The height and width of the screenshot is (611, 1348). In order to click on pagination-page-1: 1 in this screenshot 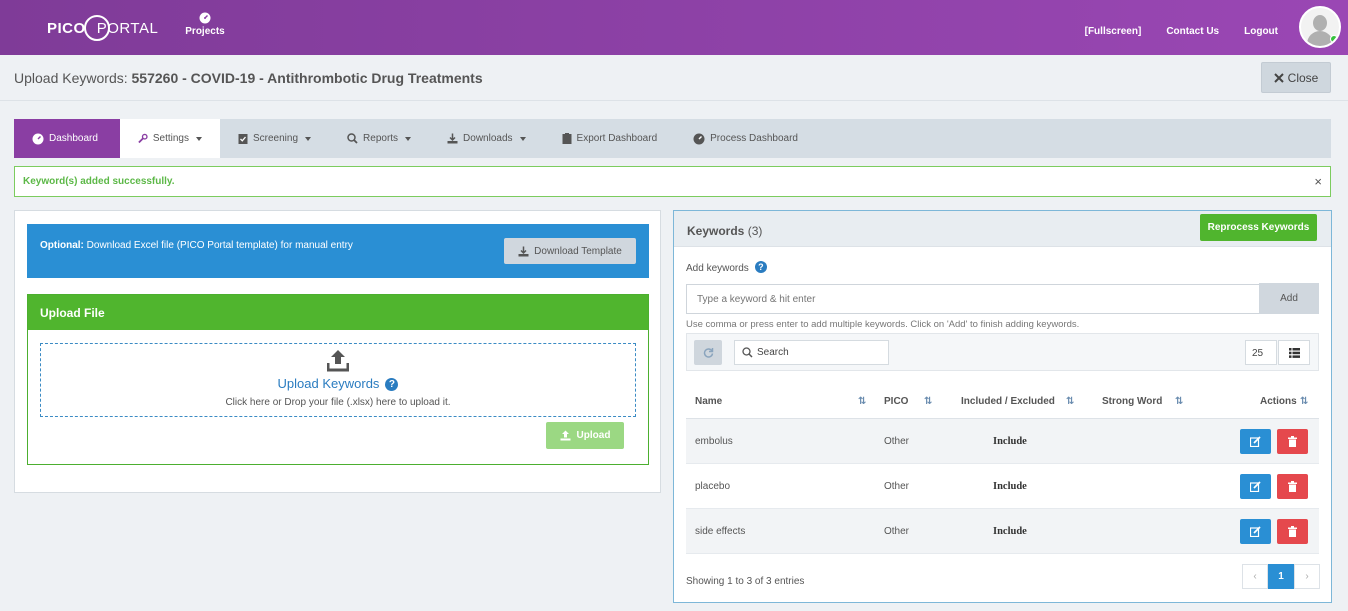, I will do `click(1281, 576)`.